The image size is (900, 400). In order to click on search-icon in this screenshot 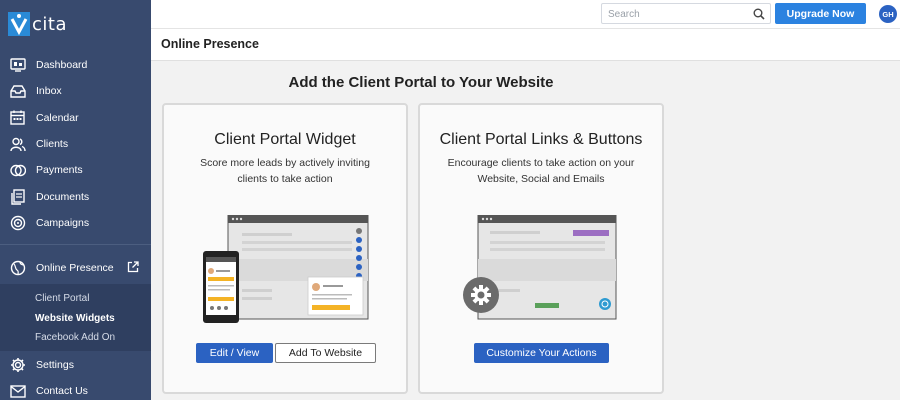, I will do `click(759, 16)`.